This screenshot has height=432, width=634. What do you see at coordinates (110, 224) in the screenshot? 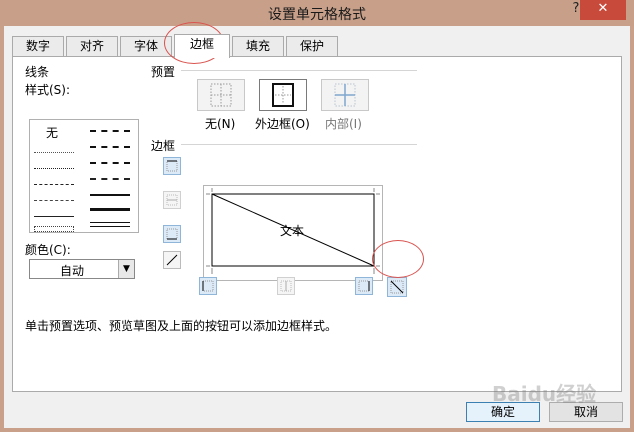
I see `line-style-double` at bounding box center [110, 224].